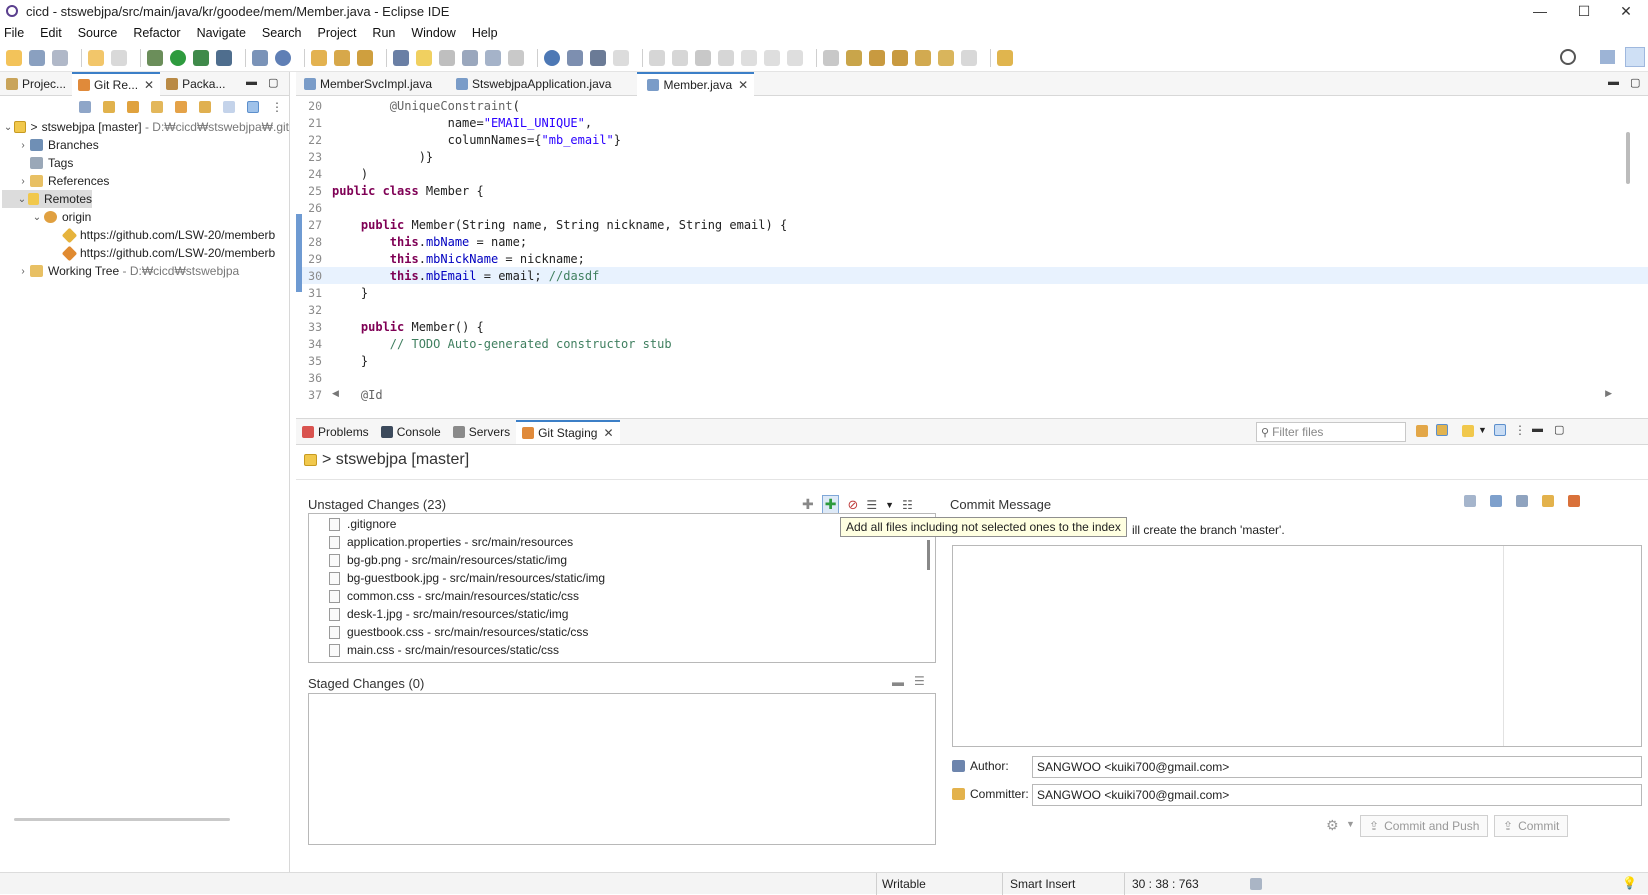 The height and width of the screenshot is (895, 1648). Describe the element at coordinates (14, 33) in the screenshot. I see `menu-file: File` at that location.